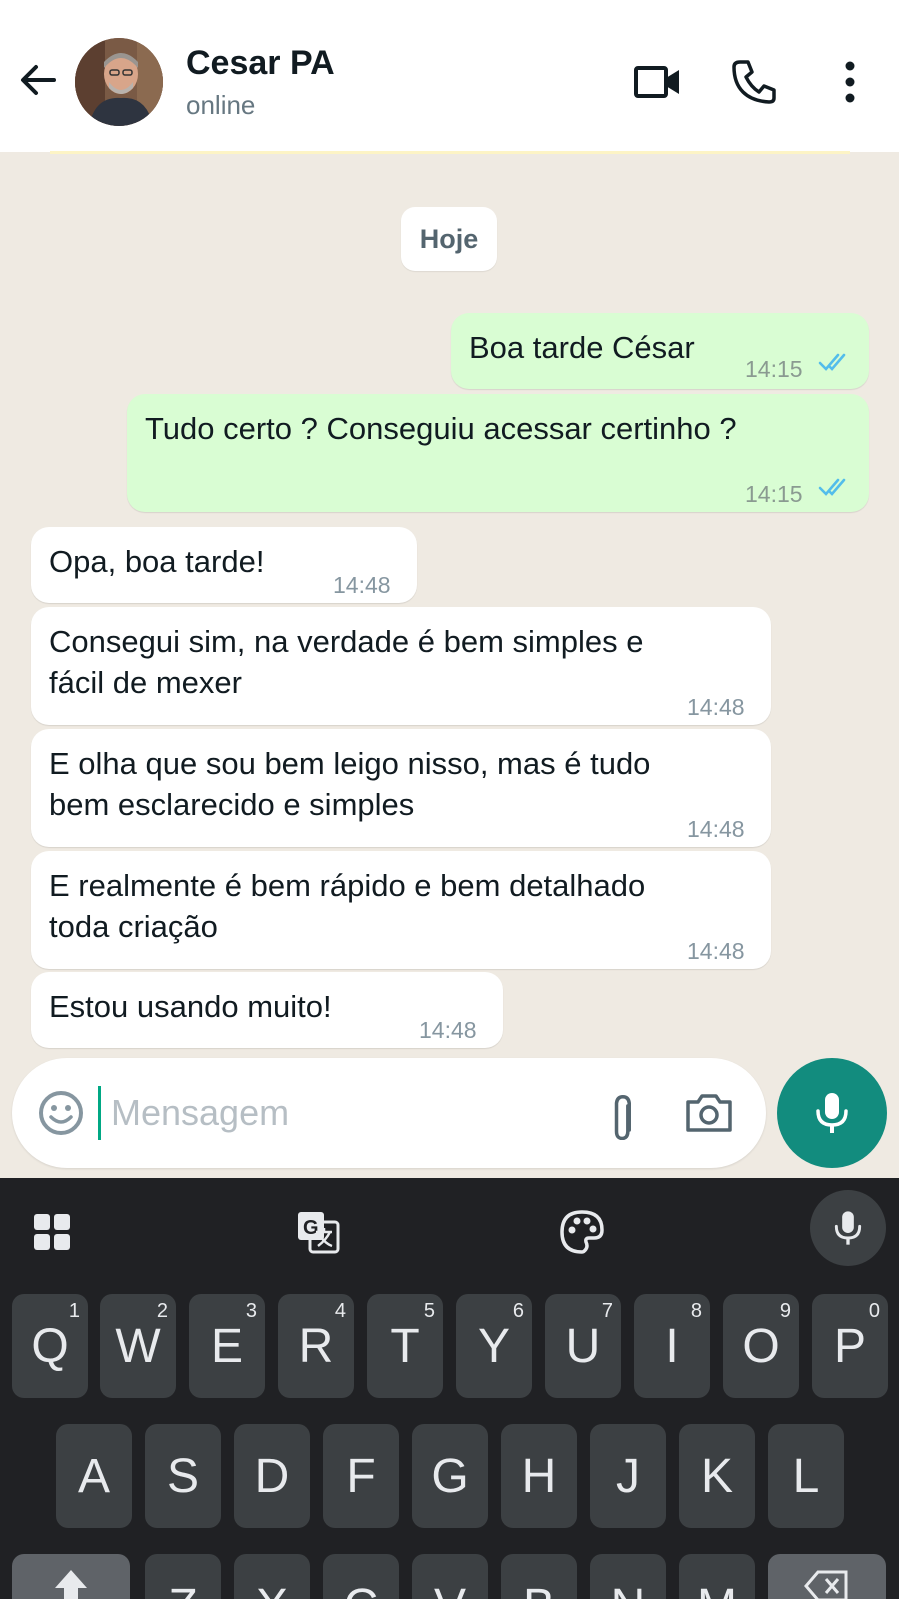 The image size is (899, 1599). I want to click on contact-status: online, so click(221, 105).